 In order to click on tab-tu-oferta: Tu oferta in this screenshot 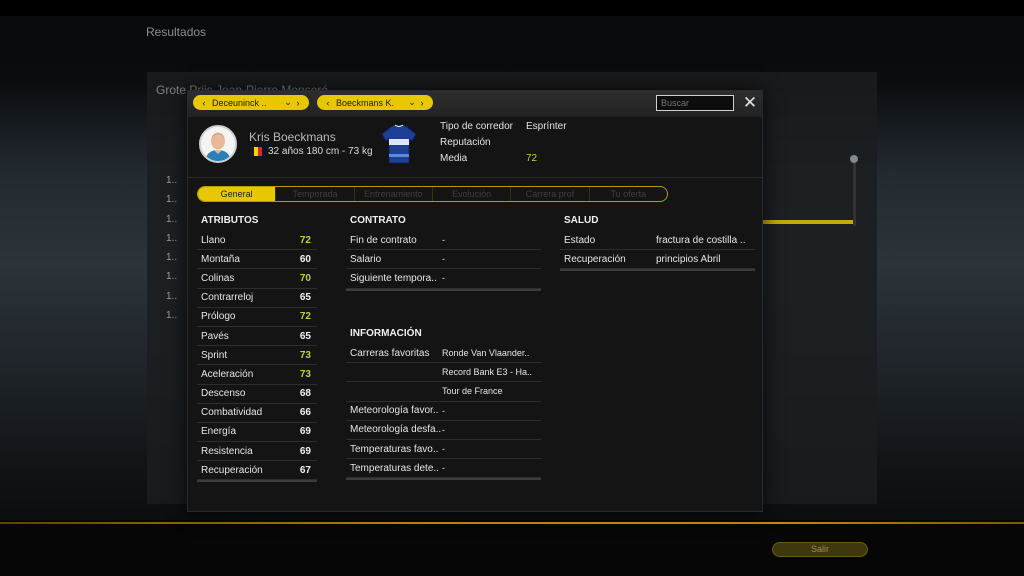, I will do `click(628, 194)`.